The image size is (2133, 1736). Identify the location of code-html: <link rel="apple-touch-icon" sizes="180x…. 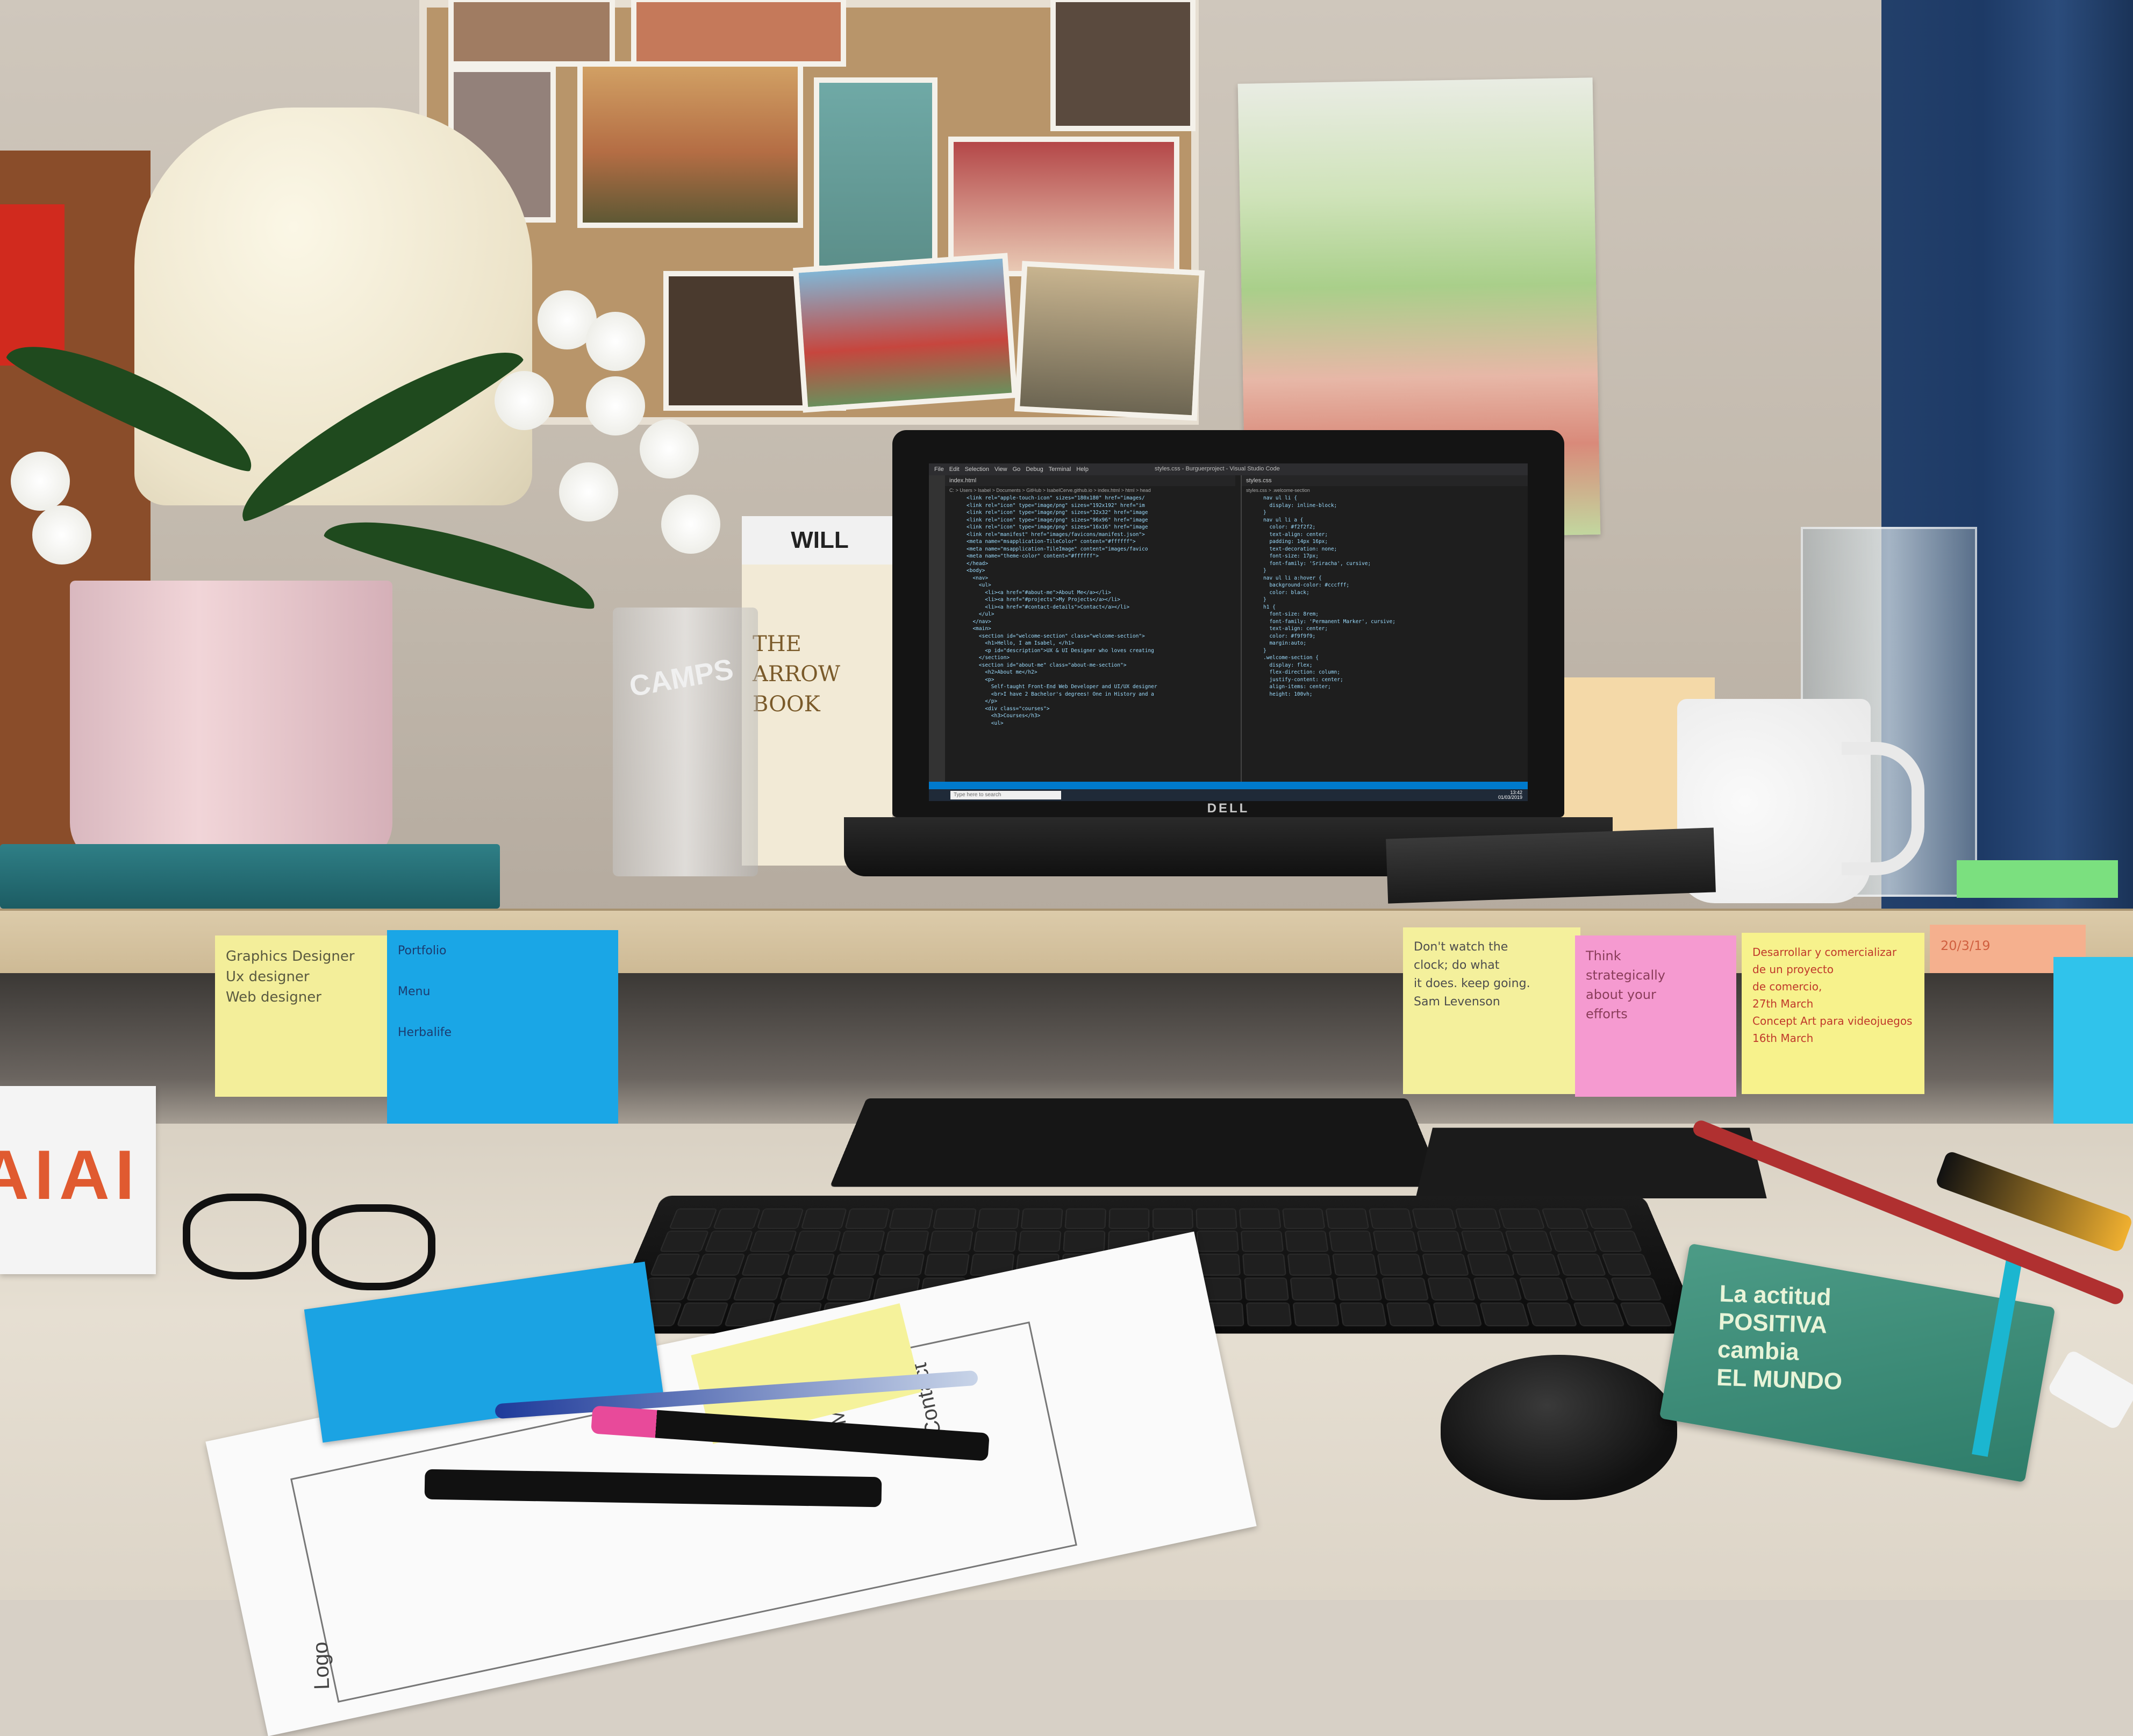
(1090, 611).